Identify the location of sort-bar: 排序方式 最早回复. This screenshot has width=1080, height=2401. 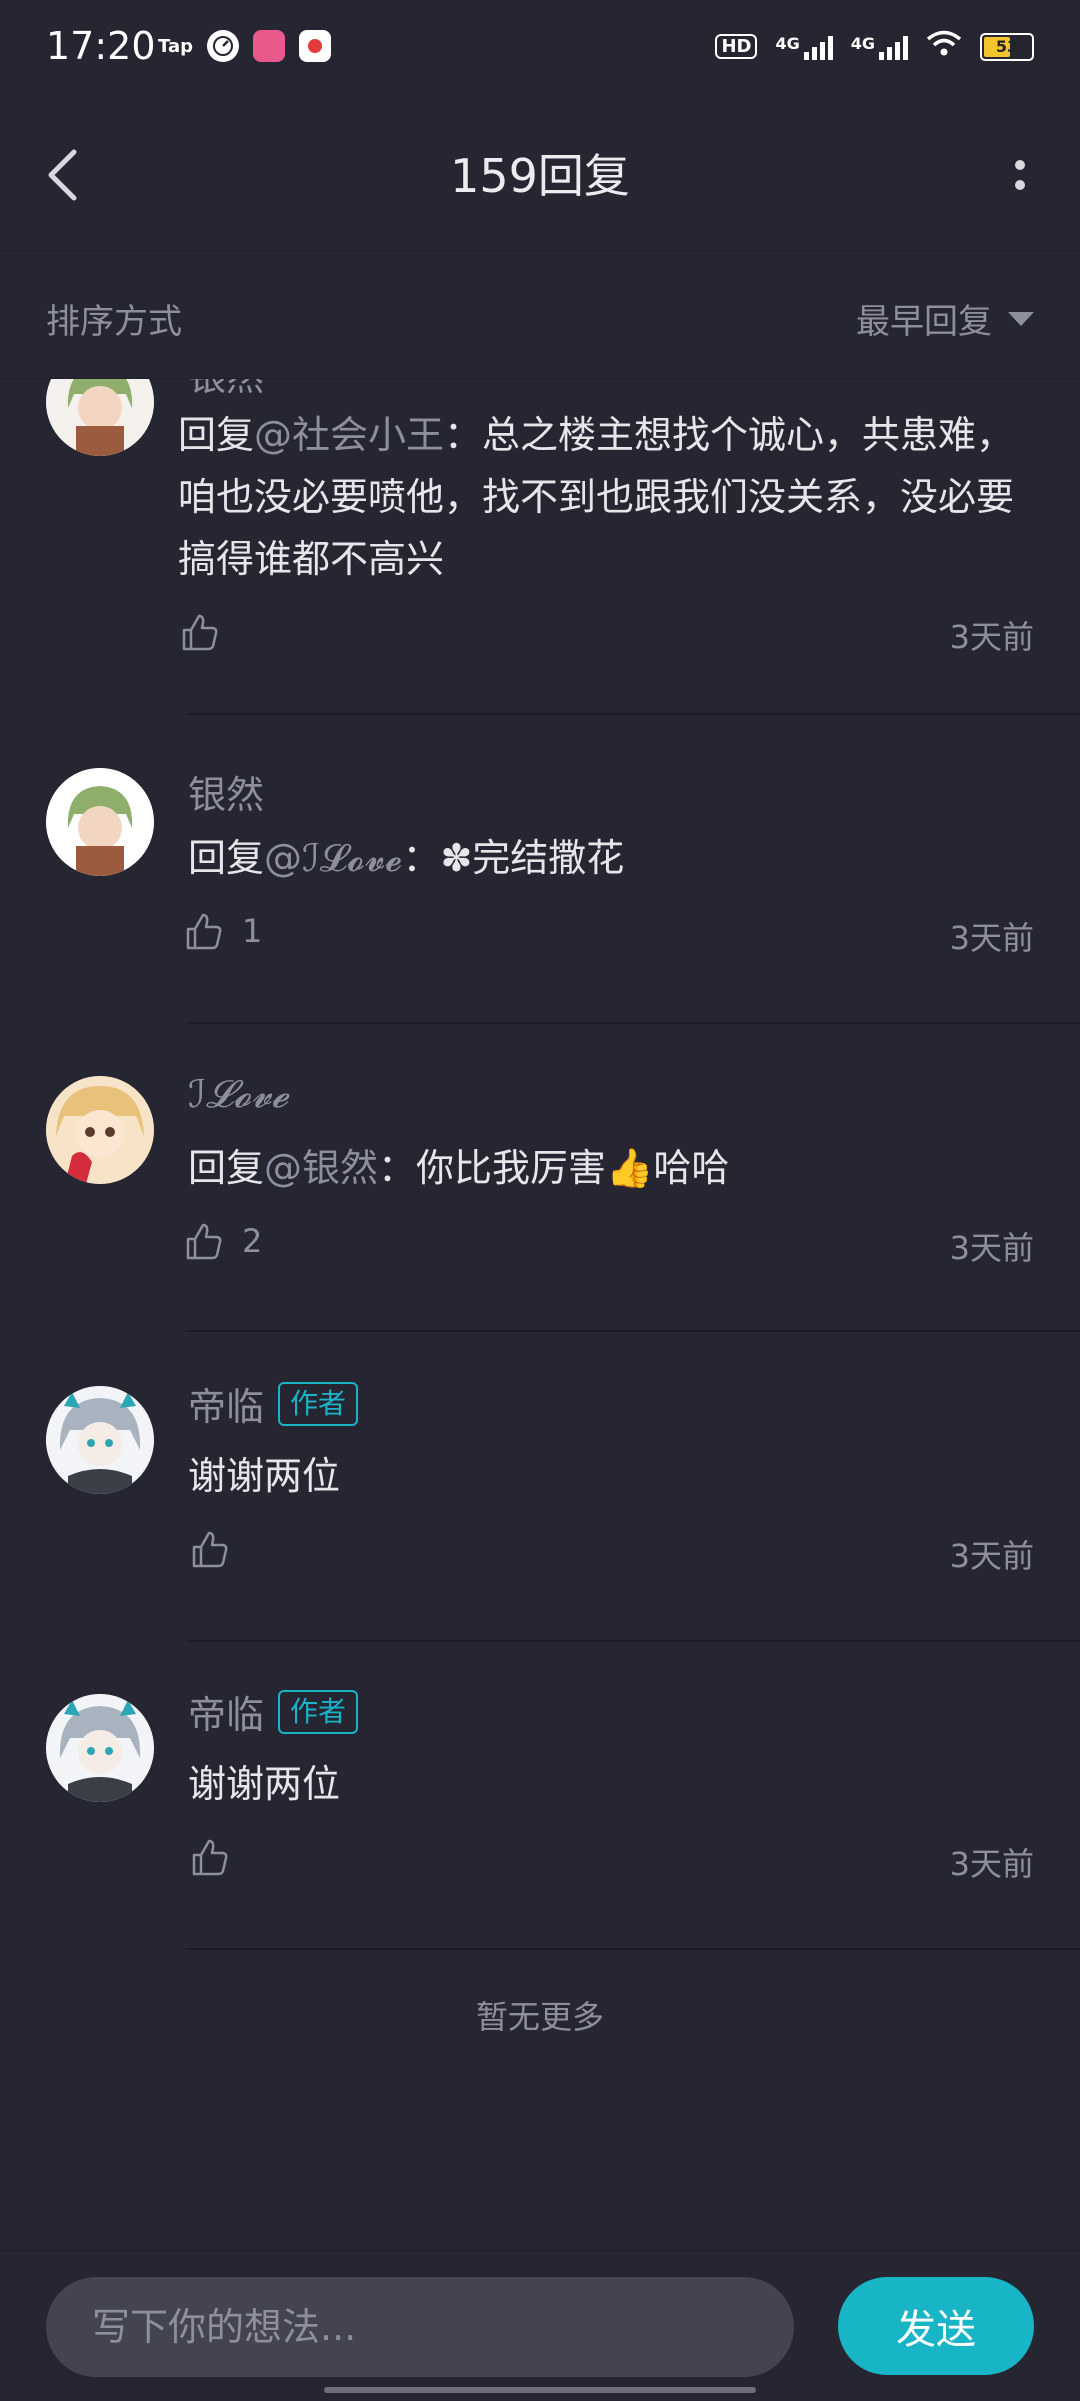
(540, 315).